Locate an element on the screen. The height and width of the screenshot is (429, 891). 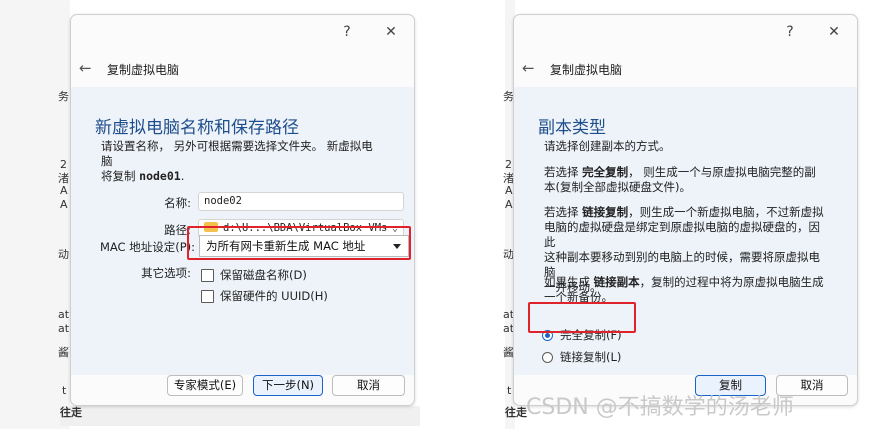
linked-backup-description: 如果生成 链接副本，复制的过程中将为原虚拟电脑生成 一个新备份。 is located at coordinates (684, 290).